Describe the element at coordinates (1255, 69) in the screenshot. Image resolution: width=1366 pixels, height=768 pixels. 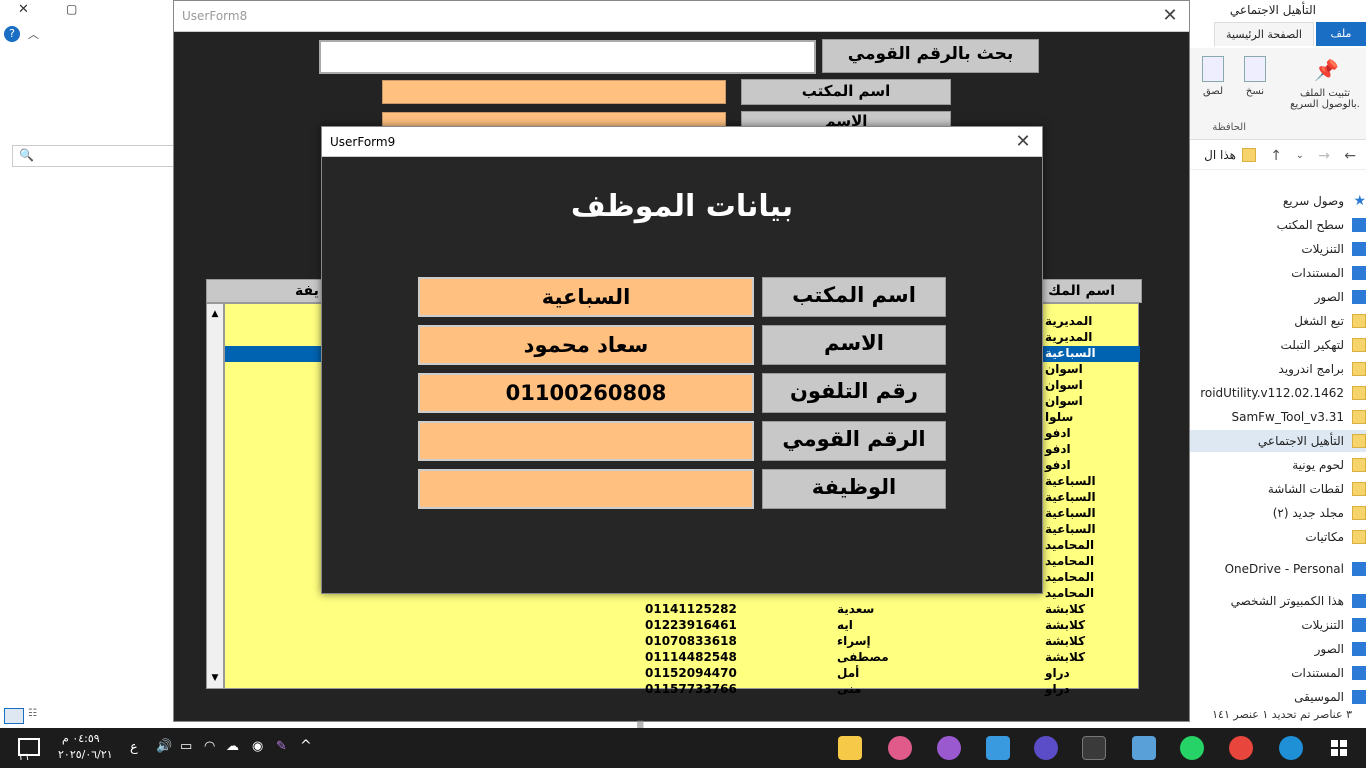
I see `copy-icon` at that location.